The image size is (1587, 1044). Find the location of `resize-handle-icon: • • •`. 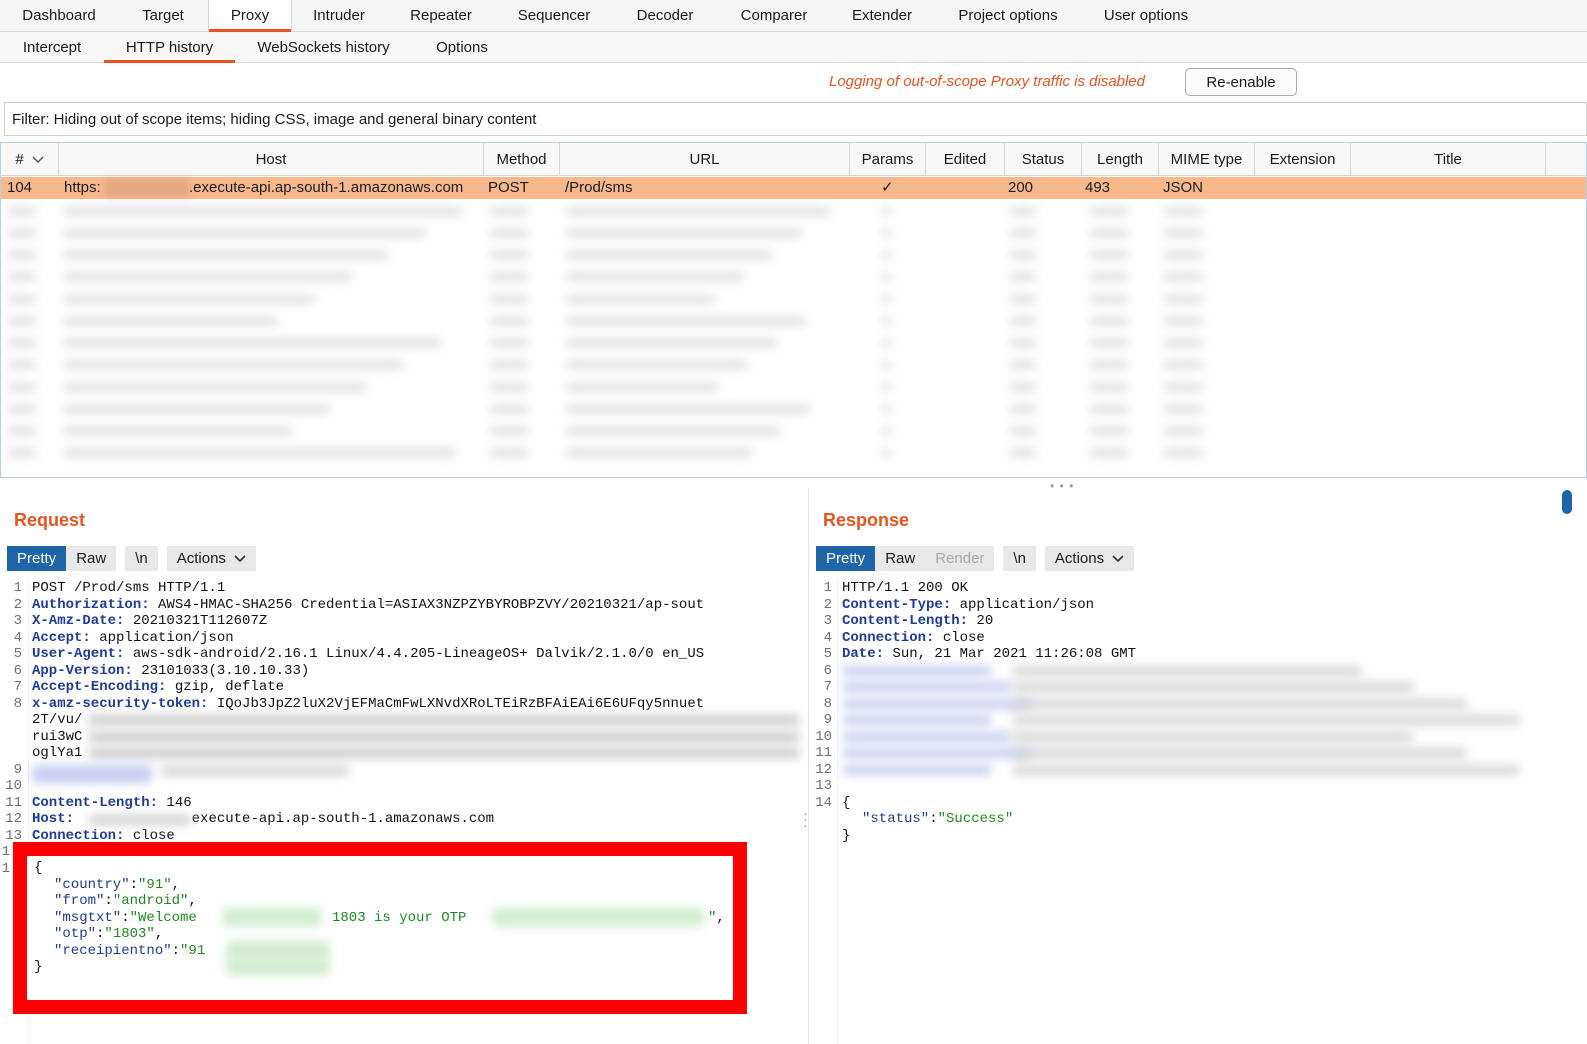

resize-handle-icon: • • • is located at coordinates (1062, 486).